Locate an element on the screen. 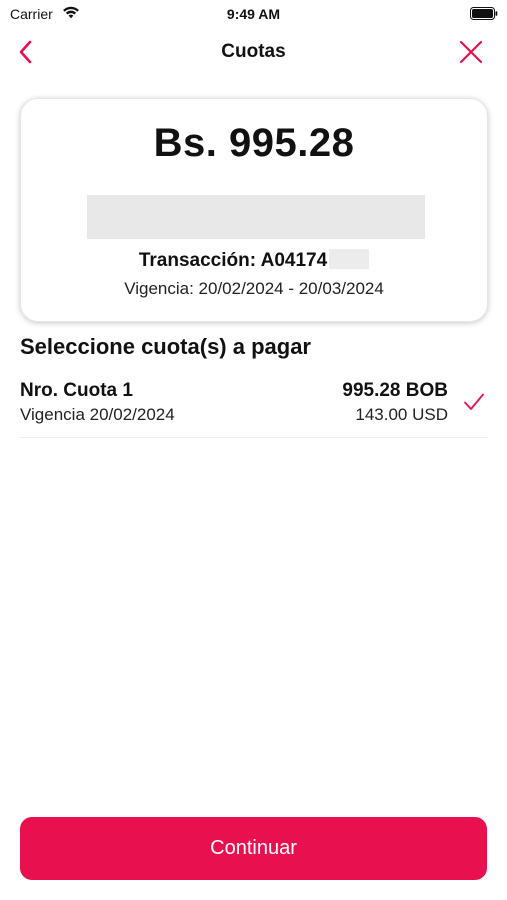 This screenshot has height=900, width=507. validity-range: Vigencia: 20/02/2024 - 20/03/2024 is located at coordinates (254, 288).